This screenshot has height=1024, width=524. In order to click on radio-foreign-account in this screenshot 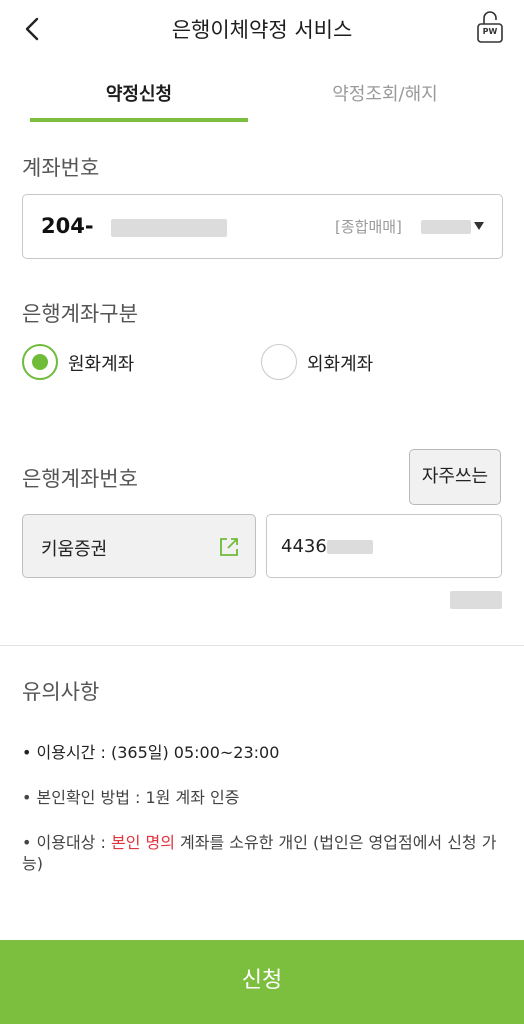, I will do `click(279, 362)`.